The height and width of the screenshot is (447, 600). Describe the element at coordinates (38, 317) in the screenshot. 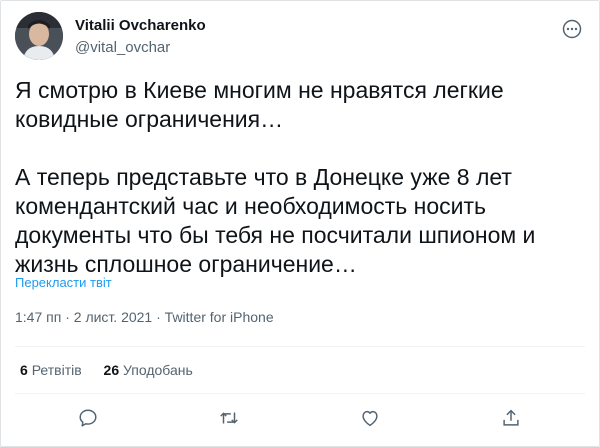

I see `tweet-time: 1:47 пп` at that location.